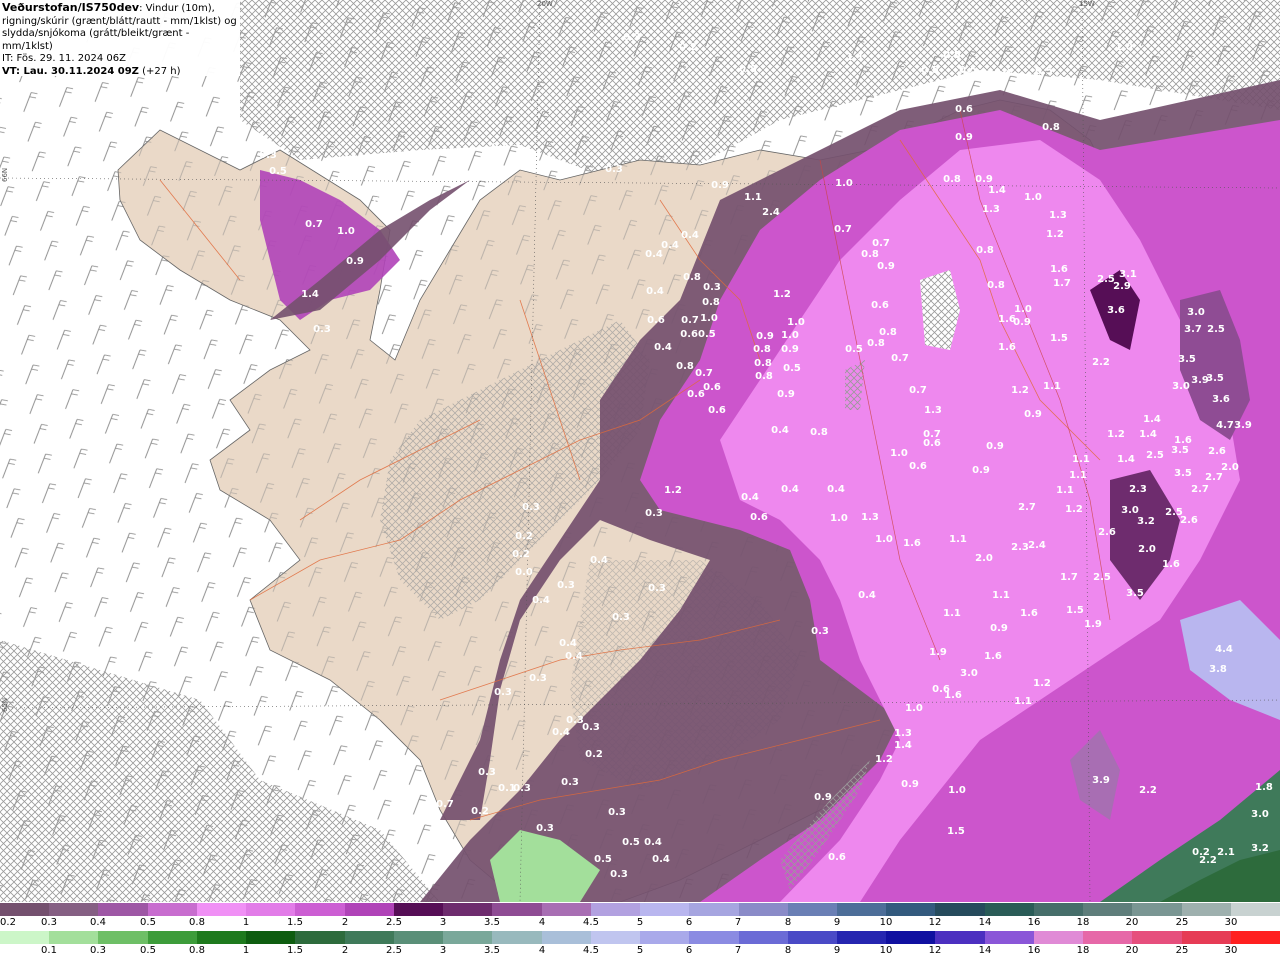  I want to click on precip-value-label: 1.9, so click(938, 652).